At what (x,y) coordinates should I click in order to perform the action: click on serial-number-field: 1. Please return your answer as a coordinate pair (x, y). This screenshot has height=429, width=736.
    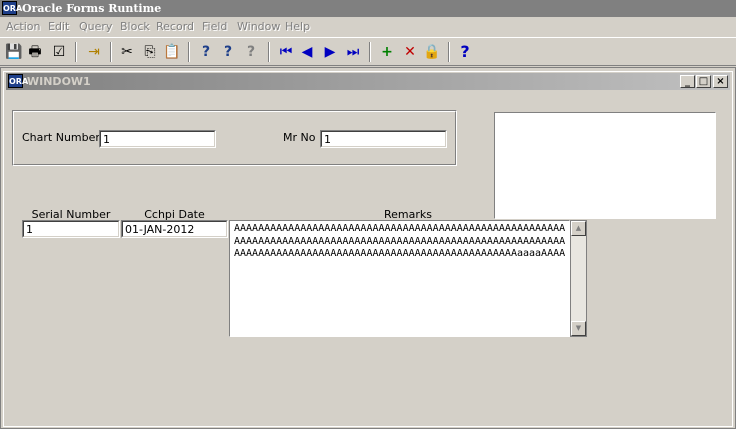
    Looking at the image, I should click on (71, 229).